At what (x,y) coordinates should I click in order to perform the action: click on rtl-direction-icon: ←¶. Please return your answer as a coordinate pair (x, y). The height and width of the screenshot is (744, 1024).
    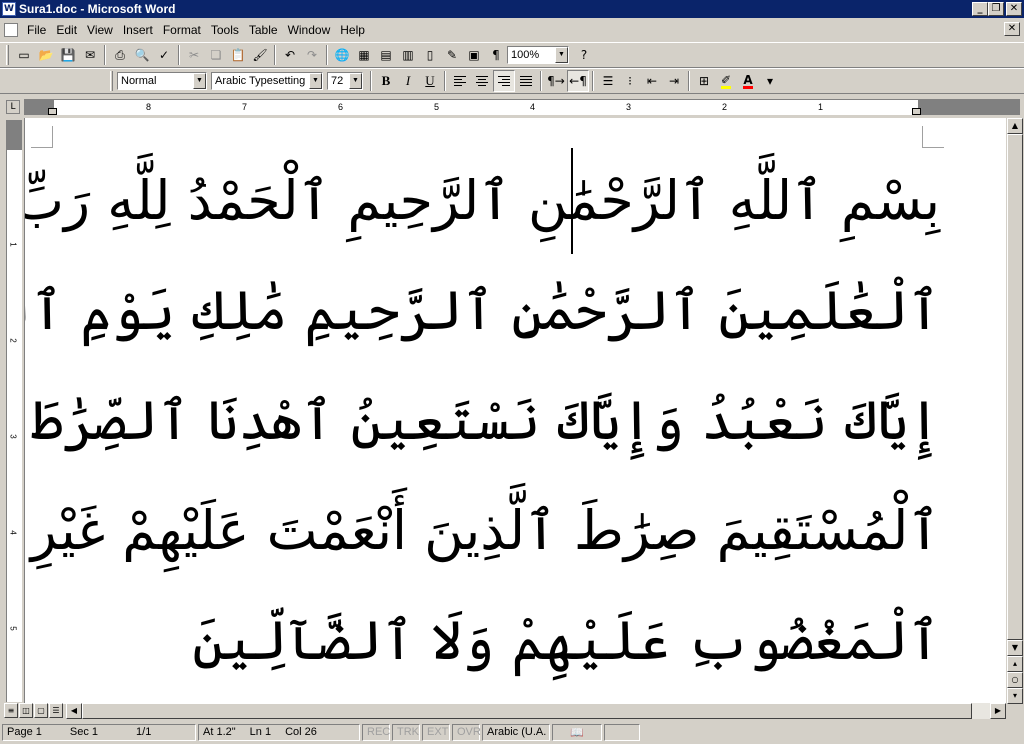
    Looking at the image, I should click on (578, 81).